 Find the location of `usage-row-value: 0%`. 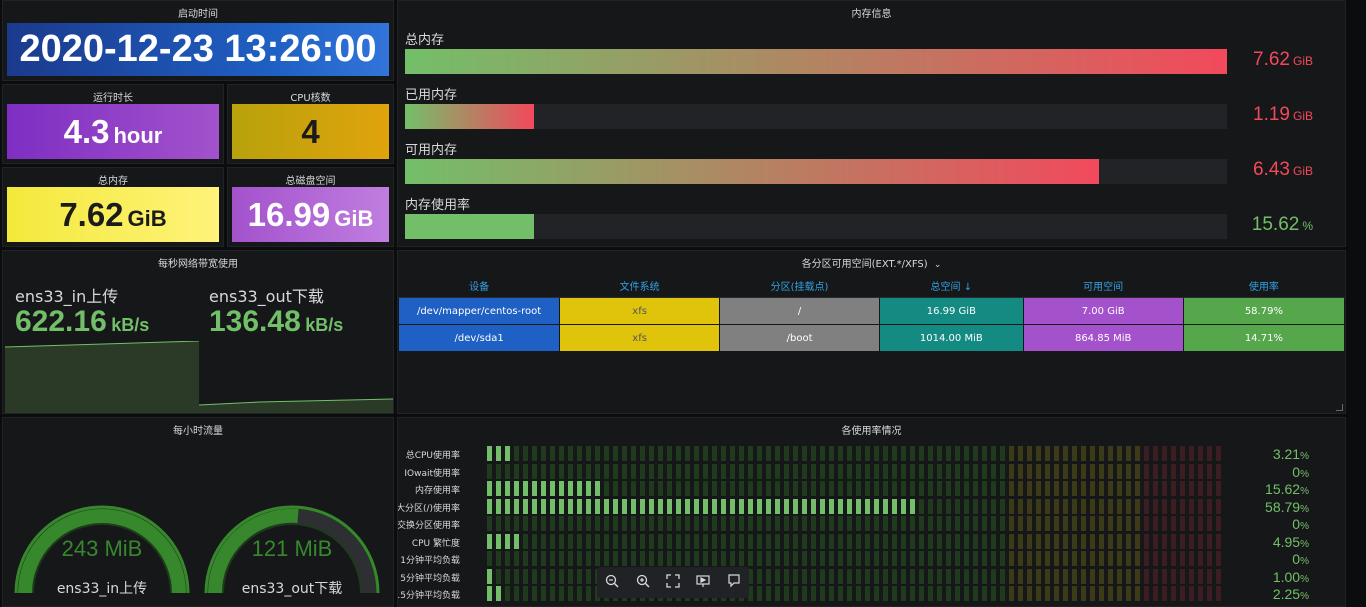

usage-row-value: 0% is located at coordinates (1300, 524).